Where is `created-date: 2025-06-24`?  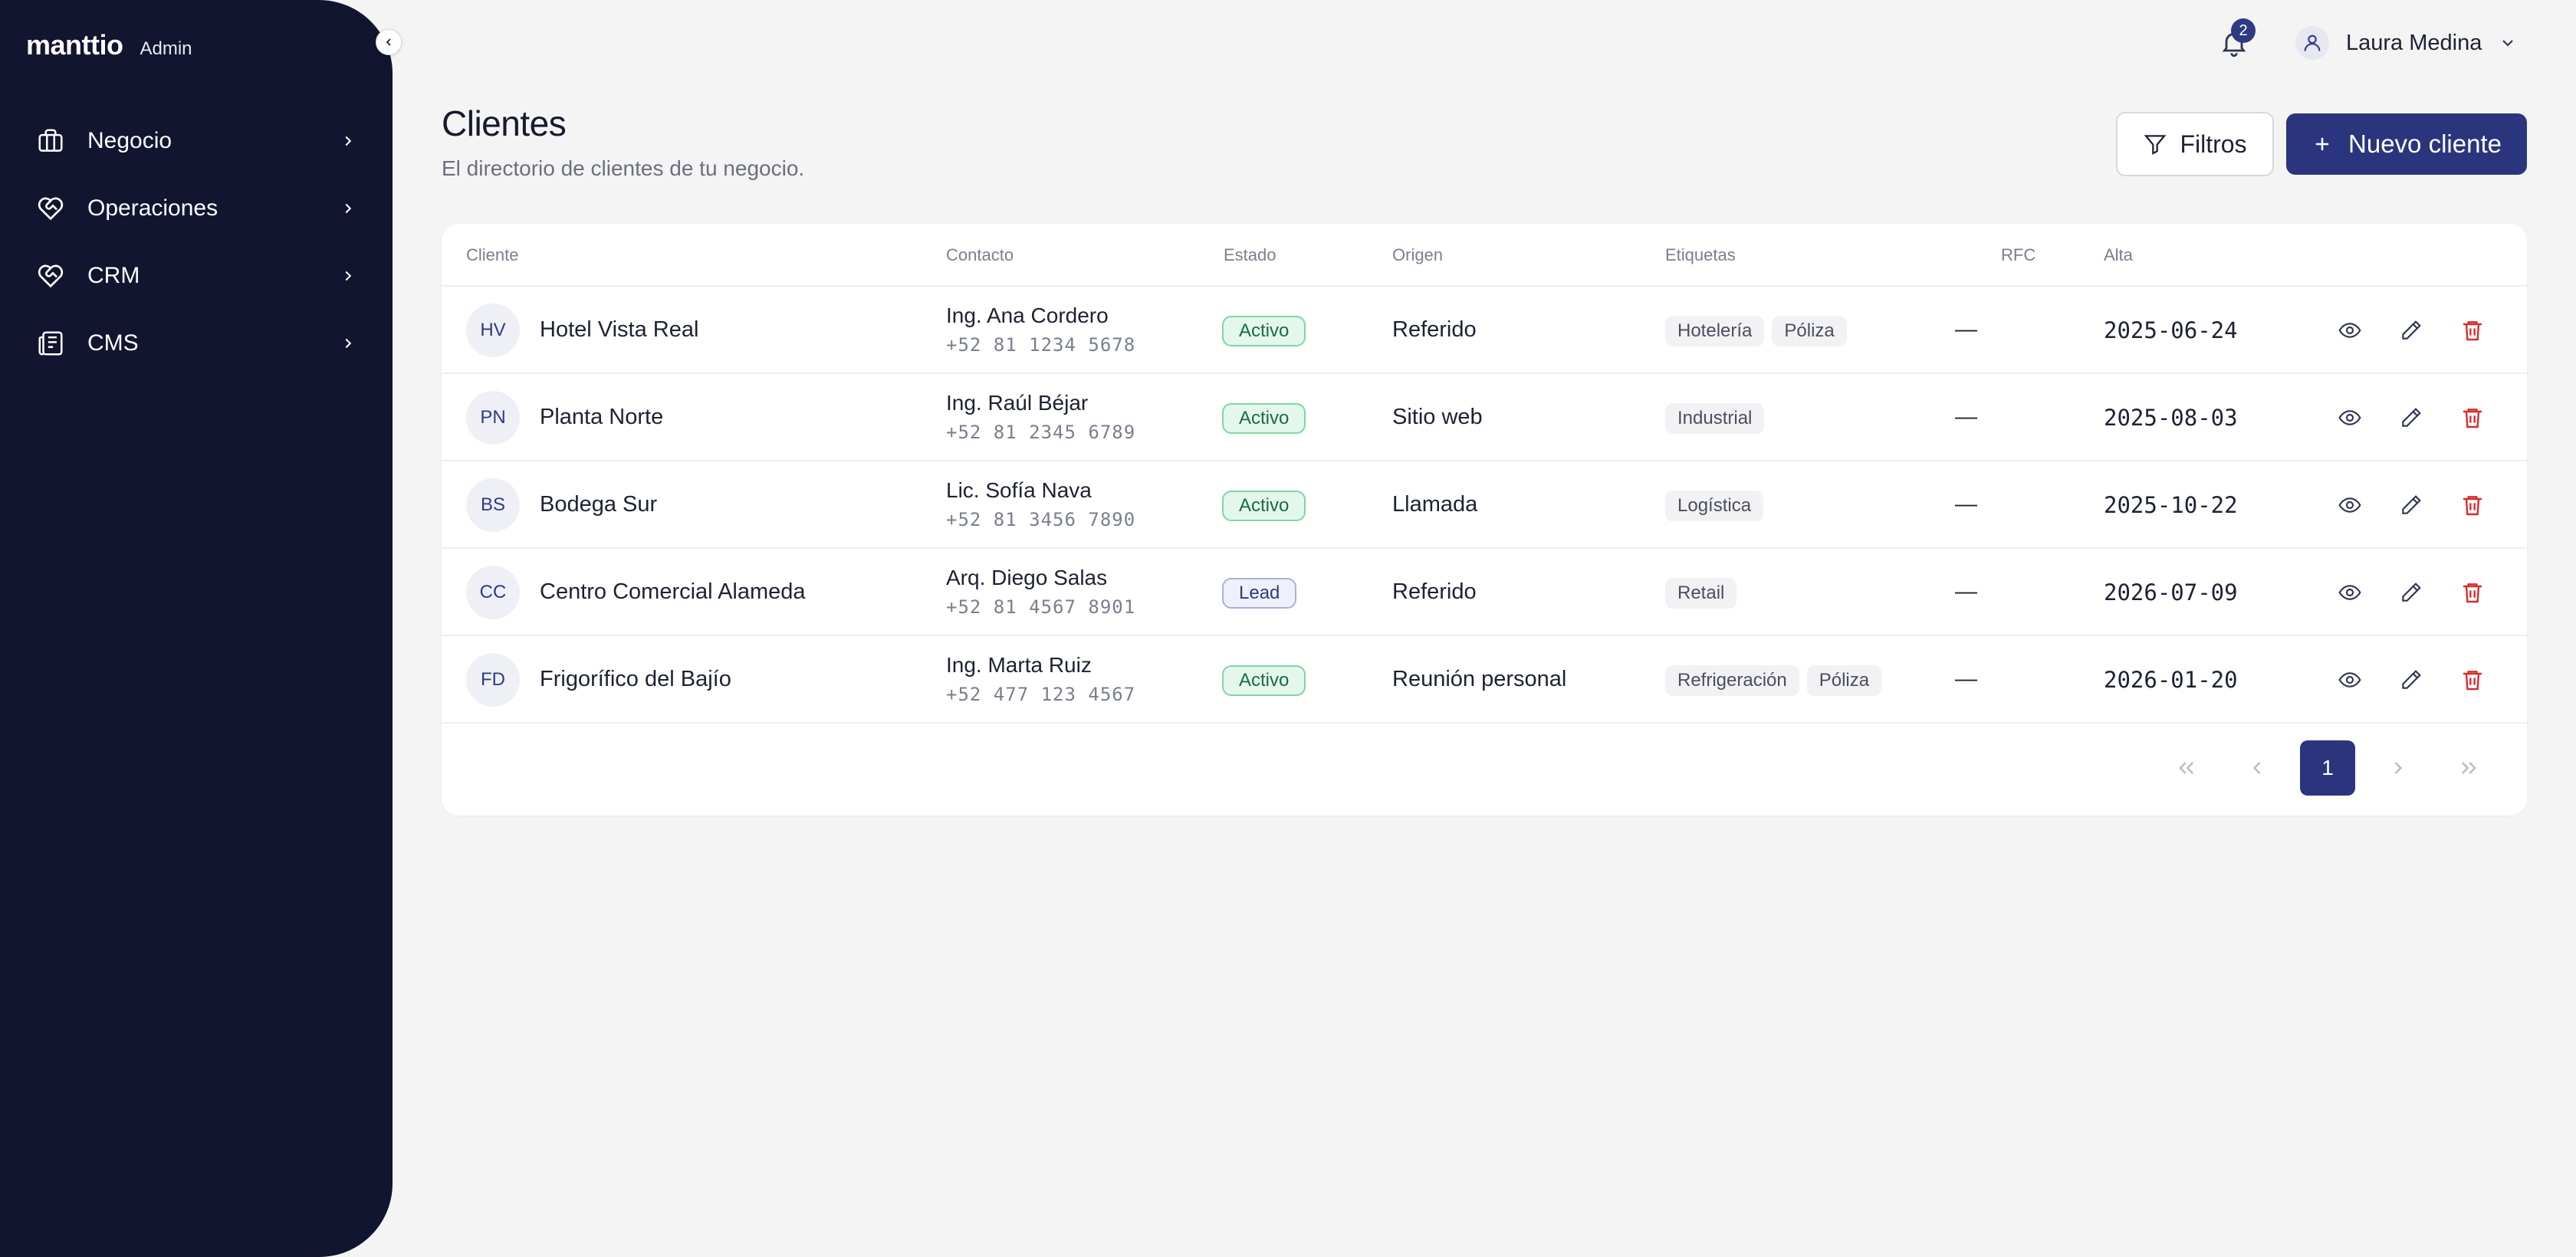
created-date: 2025-06-24 is located at coordinates (2171, 330).